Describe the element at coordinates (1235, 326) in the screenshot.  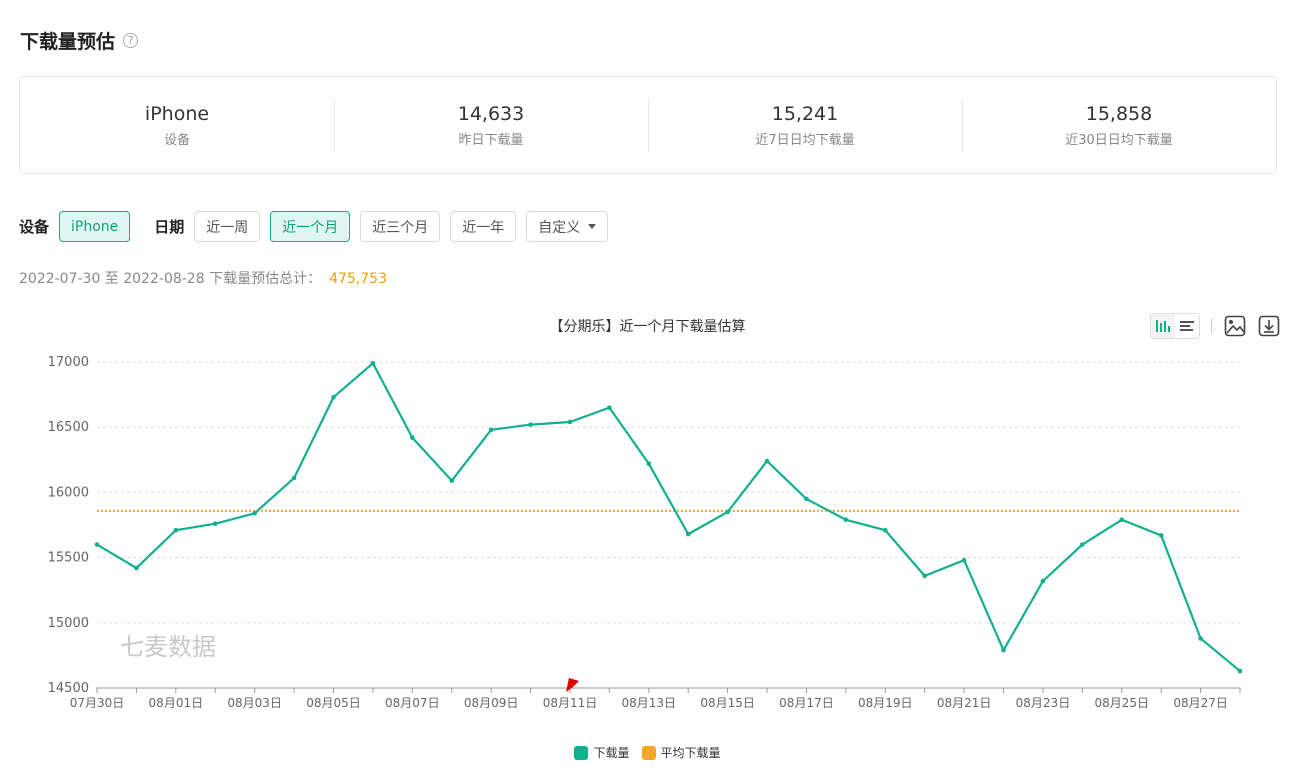
I see `image-icon` at that location.